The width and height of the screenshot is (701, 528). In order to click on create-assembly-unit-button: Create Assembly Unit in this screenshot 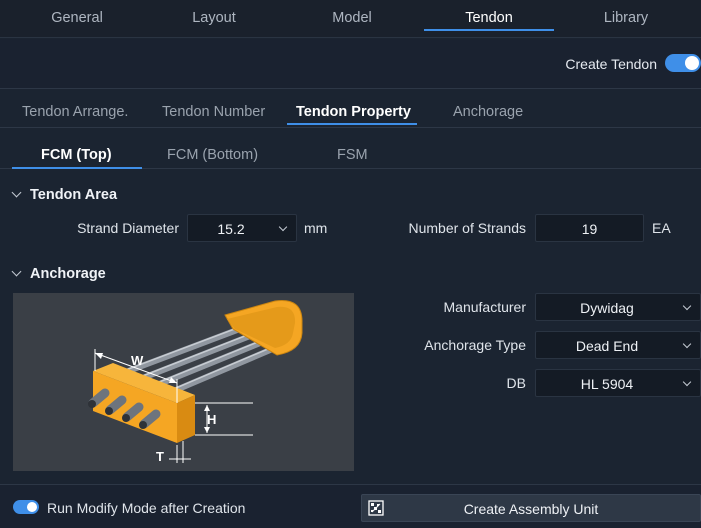, I will do `click(531, 508)`.